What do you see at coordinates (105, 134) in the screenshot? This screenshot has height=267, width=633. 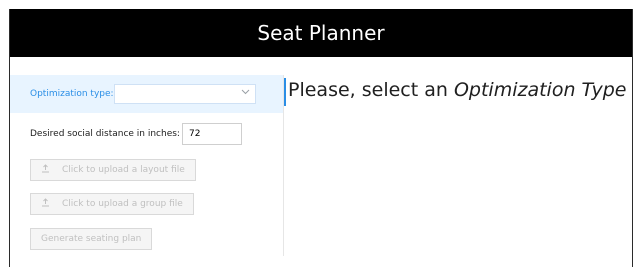 I see `social-distance-label: Desired social distance in inches:` at bounding box center [105, 134].